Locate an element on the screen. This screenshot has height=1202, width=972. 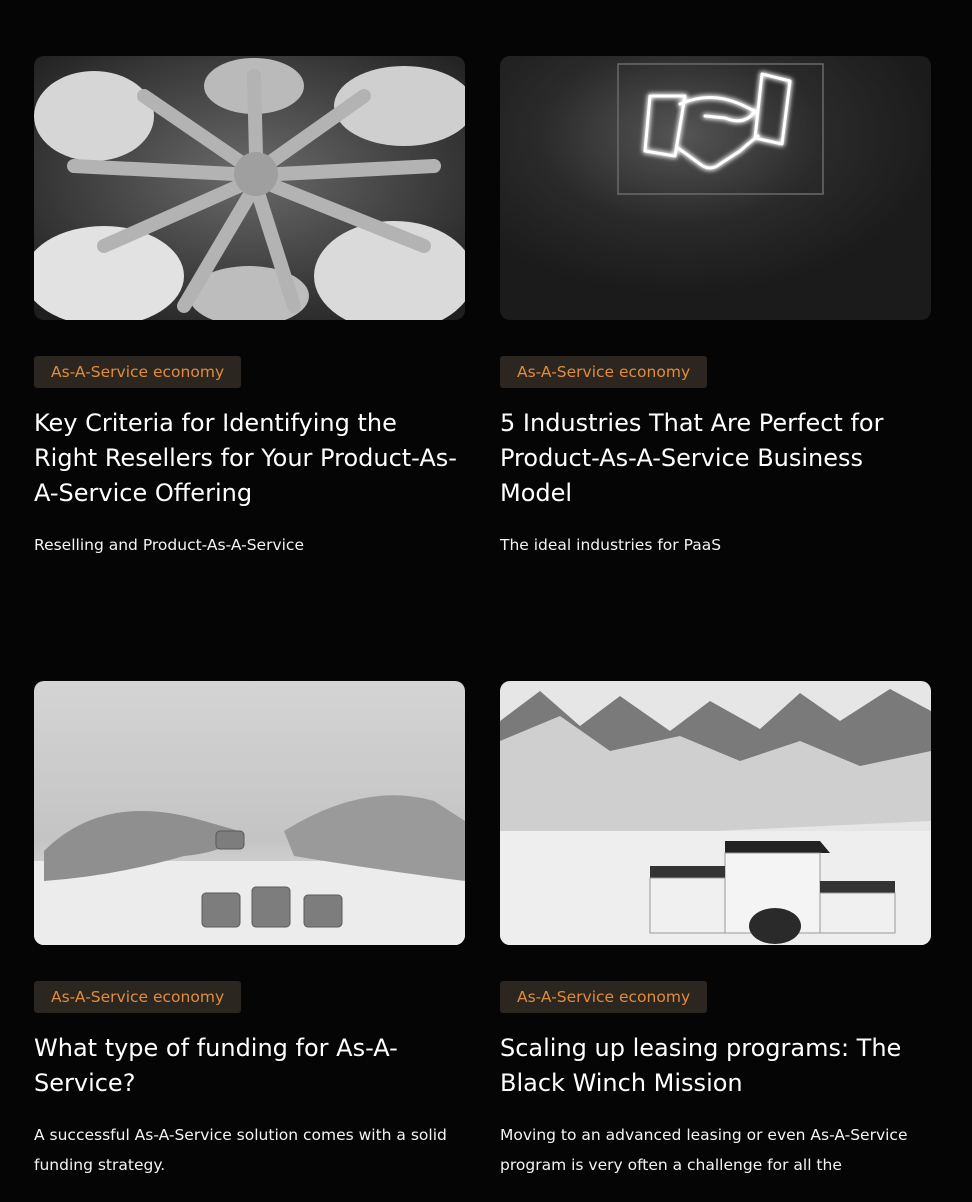
mountain-podium-image is located at coordinates (715, 813).